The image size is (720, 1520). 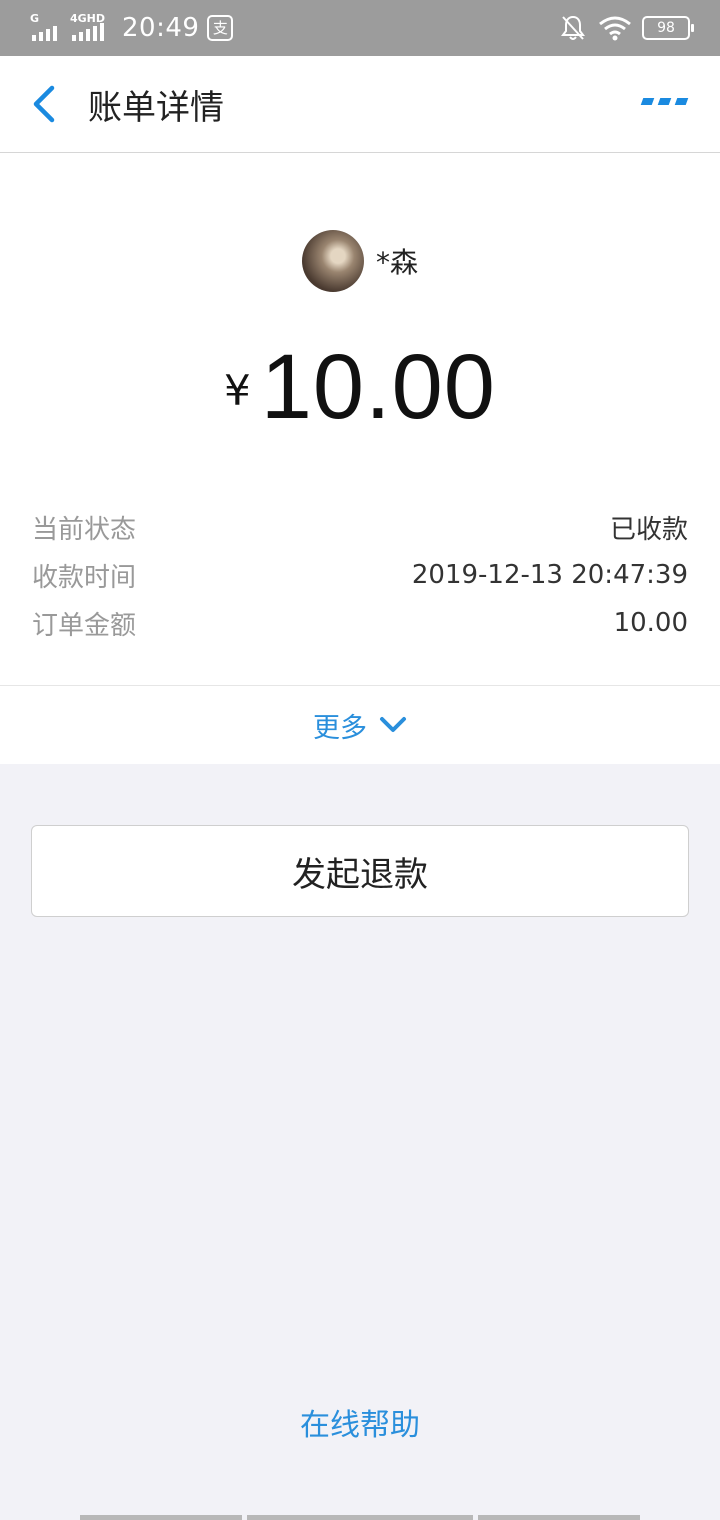 What do you see at coordinates (156, 108) in the screenshot?
I see `page-title: 账单详情` at bounding box center [156, 108].